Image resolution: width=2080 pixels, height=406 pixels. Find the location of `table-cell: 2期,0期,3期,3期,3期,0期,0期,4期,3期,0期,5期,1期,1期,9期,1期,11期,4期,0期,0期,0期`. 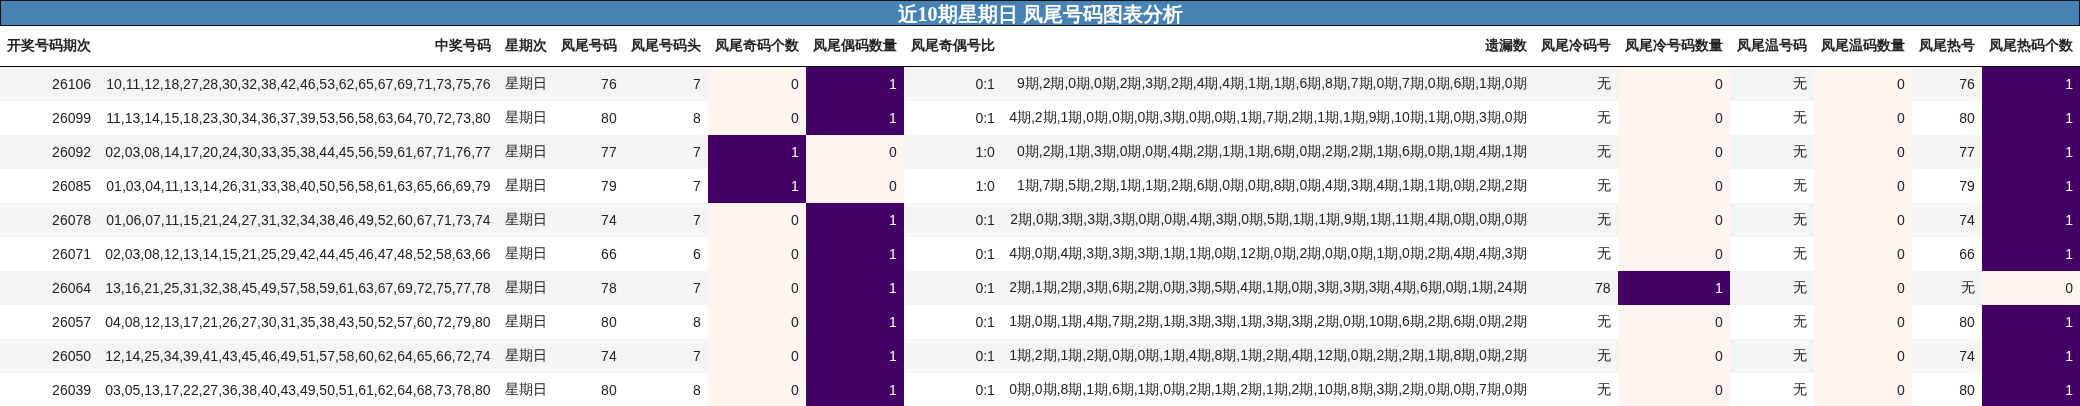

table-cell: 2期,0期,3期,3期,3期,0期,0期,4期,3期,0期,5期,1期,1期,9期,1期,11期,4期,0期,0期,0期 is located at coordinates (1267, 220).